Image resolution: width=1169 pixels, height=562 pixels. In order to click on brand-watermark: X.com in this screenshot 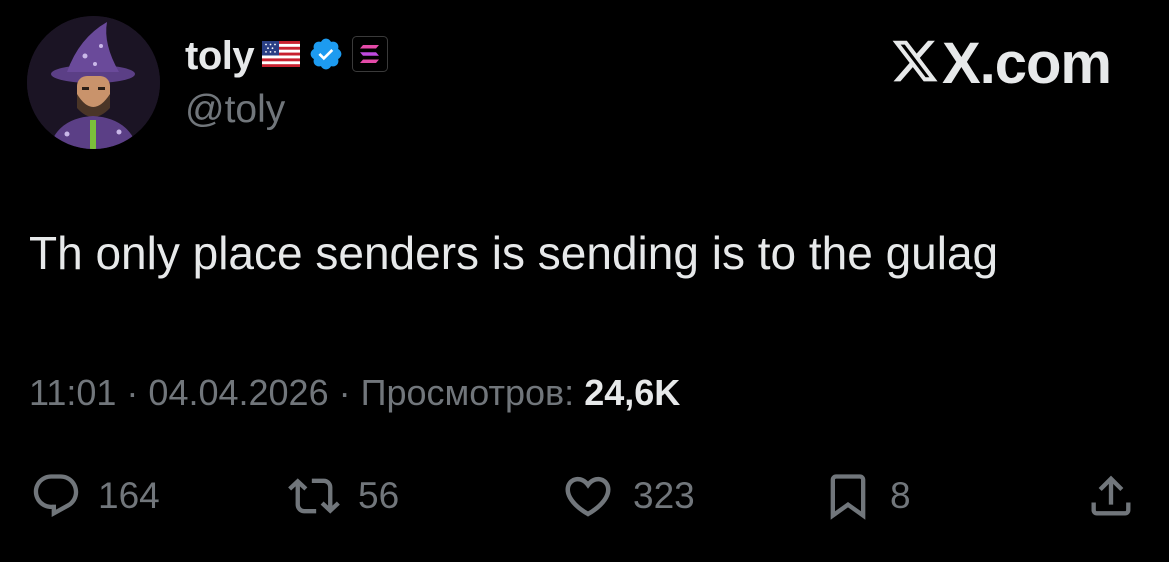, I will do `click(1001, 63)`.